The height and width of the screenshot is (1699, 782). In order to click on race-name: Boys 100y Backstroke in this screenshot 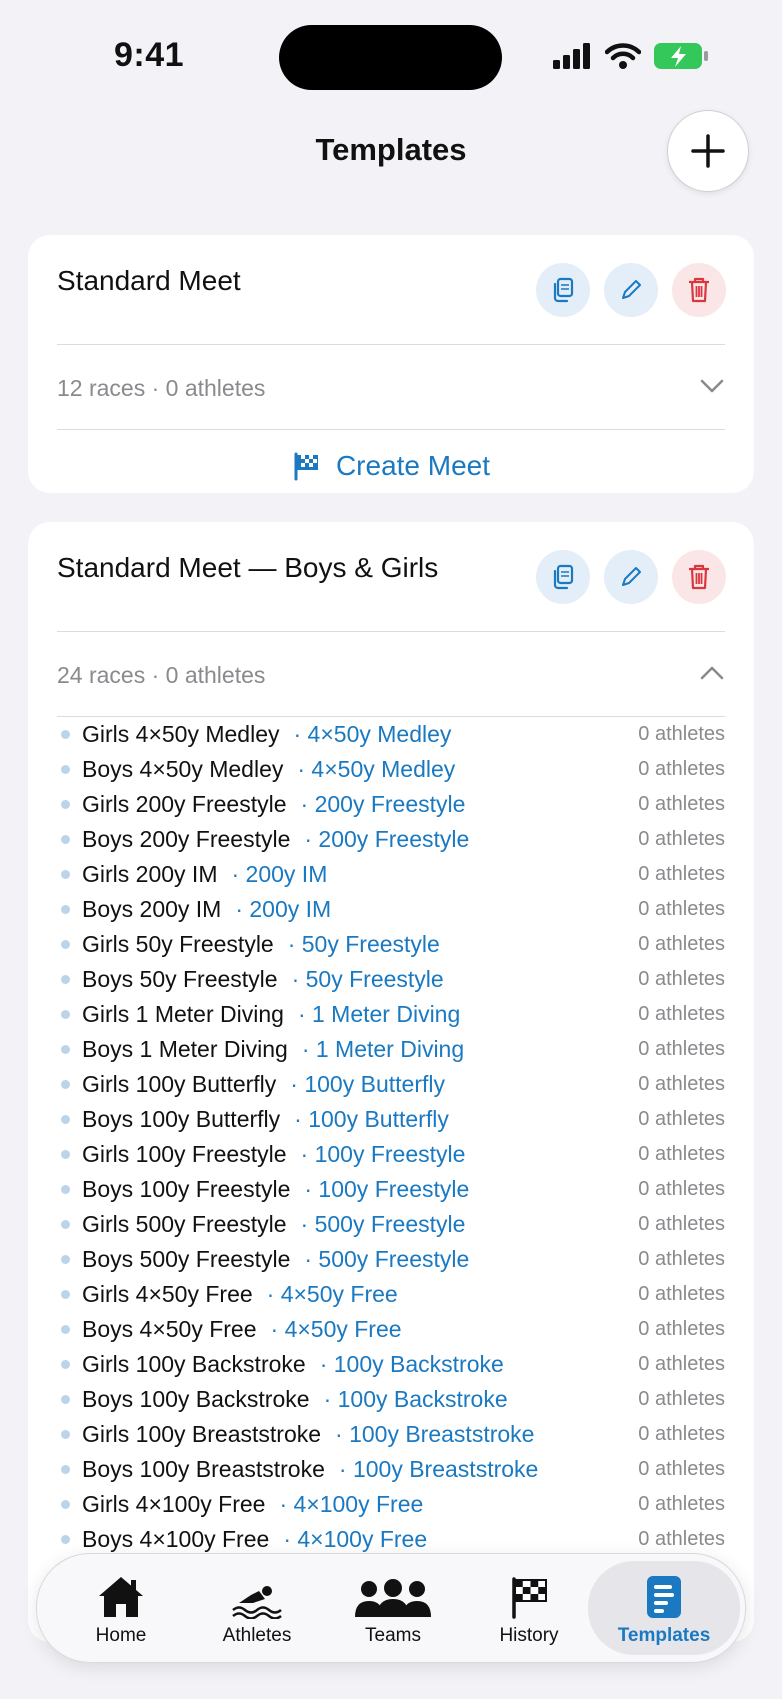, I will do `click(196, 1399)`.